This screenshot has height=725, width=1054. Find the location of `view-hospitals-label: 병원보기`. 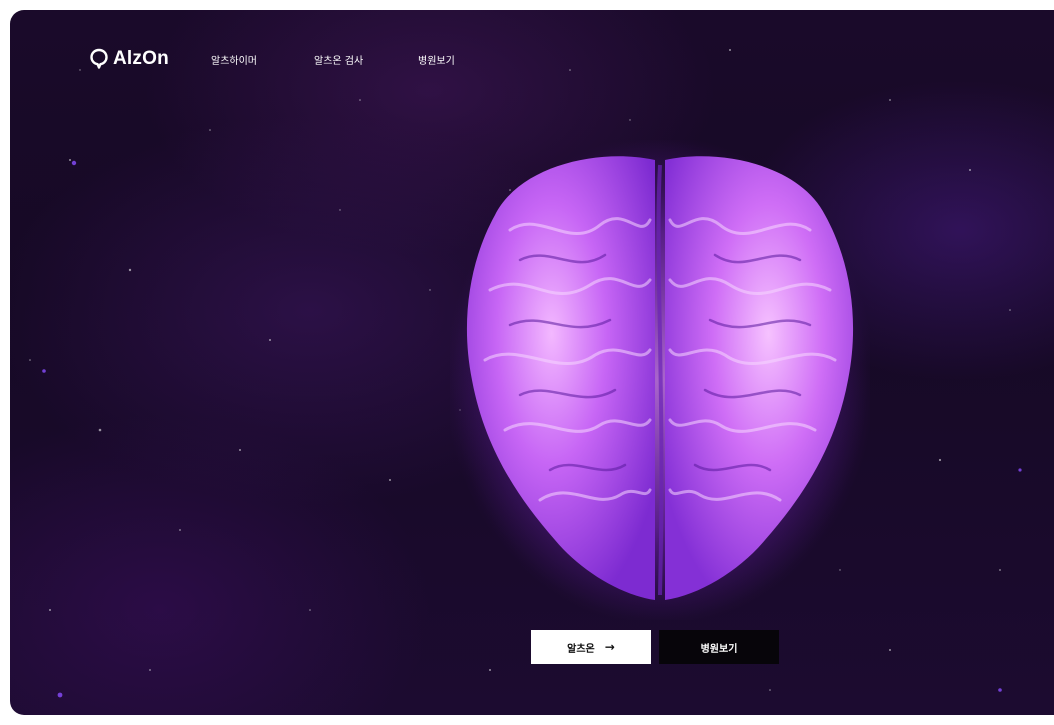

view-hospitals-label: 병원보기 is located at coordinates (719, 649).